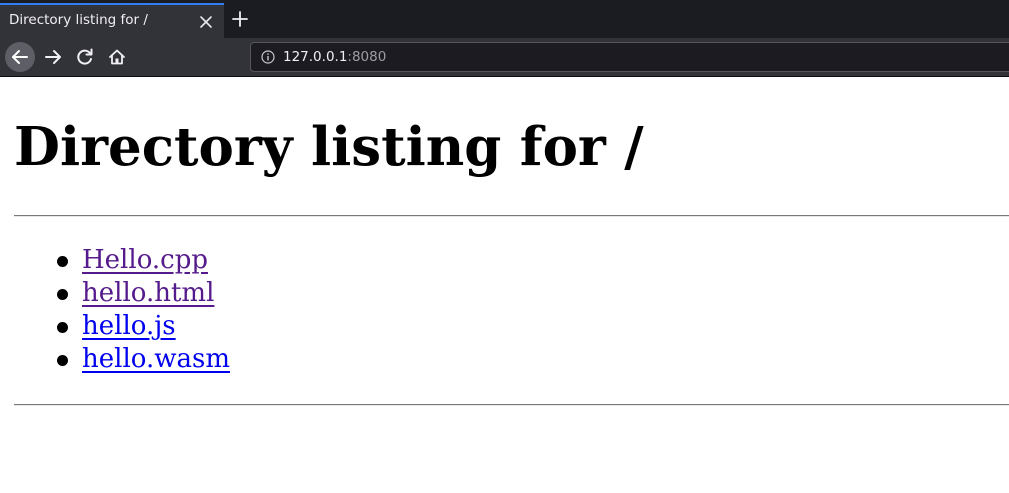 The width and height of the screenshot is (1009, 493). Describe the element at coordinates (53, 57) in the screenshot. I see `forward-arrow-icon` at that location.